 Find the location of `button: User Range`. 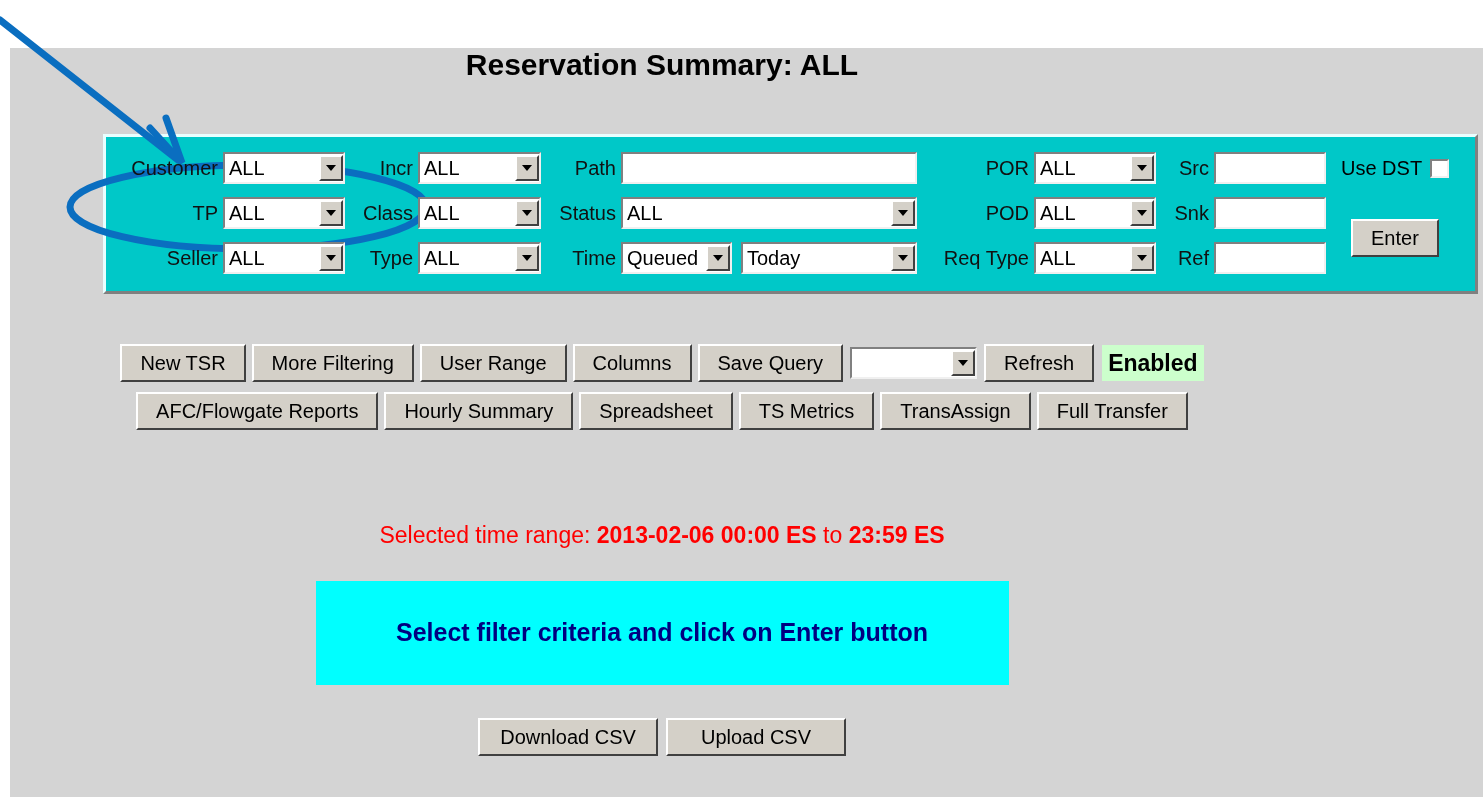

button: User Range is located at coordinates (493, 363).